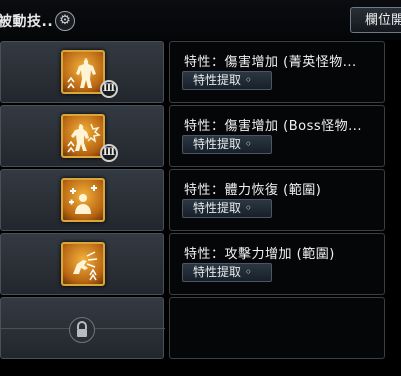  What do you see at coordinates (259, 254) in the screenshot?
I see `trait-text: 特性：攻擊力增加 (範圍)` at bounding box center [259, 254].